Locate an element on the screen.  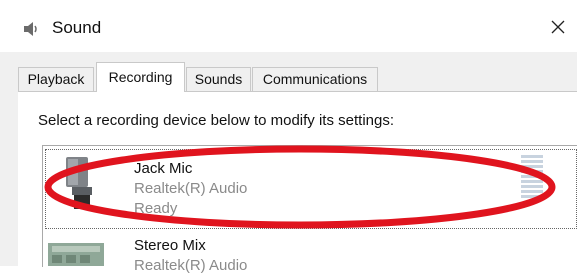
device-name: Jack Mic is located at coordinates (163, 168).